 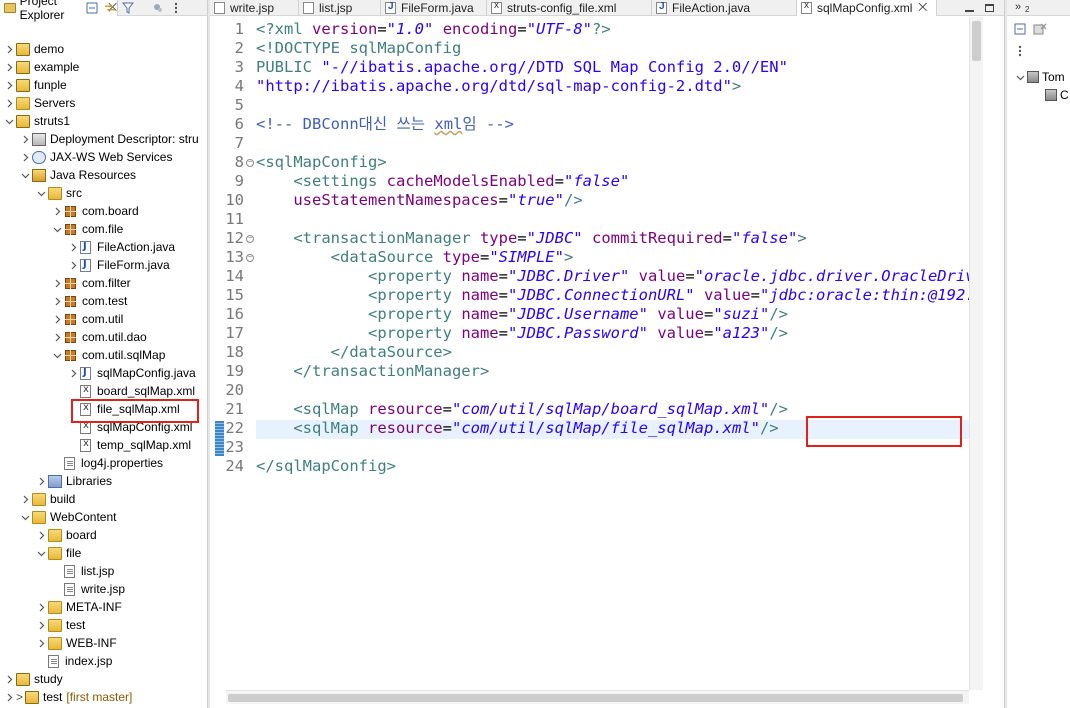 What do you see at coordinates (108, 355) in the screenshot?
I see `tree-item: com.util.sqlMap` at bounding box center [108, 355].